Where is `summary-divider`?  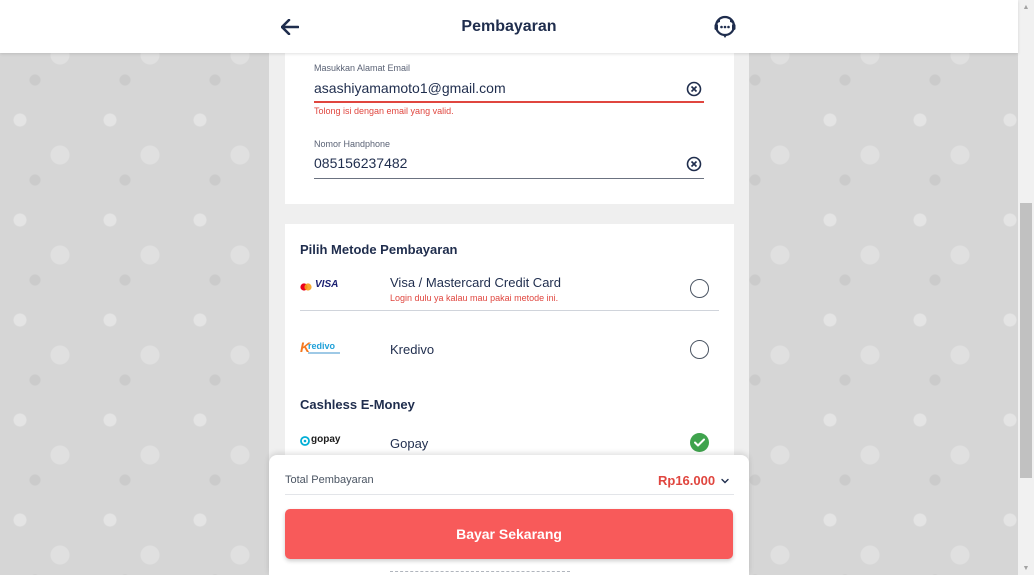
summary-divider is located at coordinates (509, 494).